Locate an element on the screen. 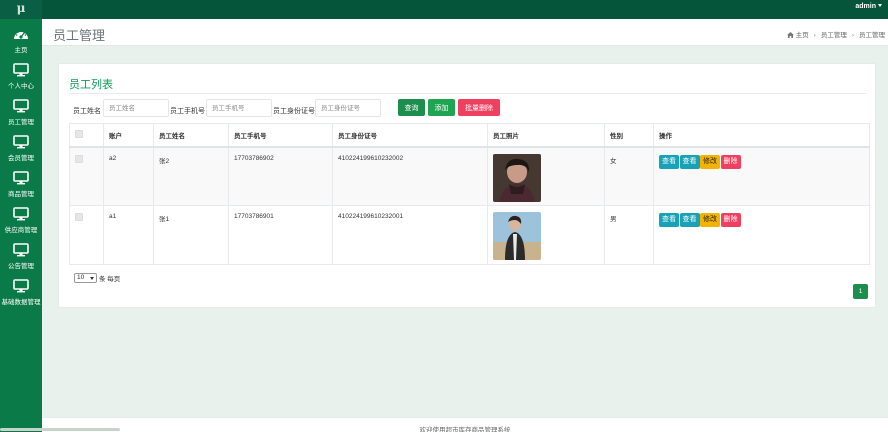 The image size is (888, 432). sidebar-item-label: 商品管理 is located at coordinates (21, 194).